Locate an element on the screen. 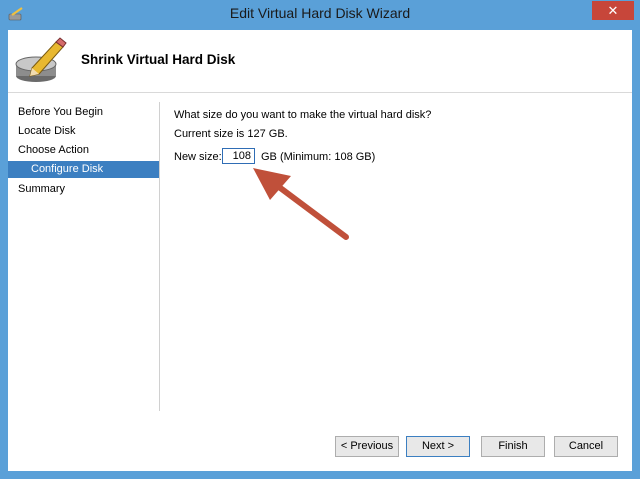  finish-button: Finish is located at coordinates (513, 446).